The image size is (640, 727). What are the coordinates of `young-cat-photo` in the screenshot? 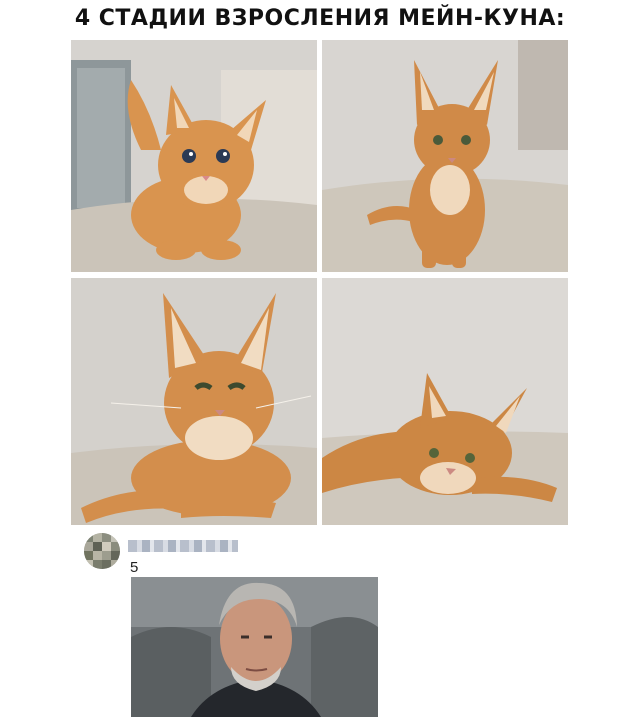 It's located at (445, 156).